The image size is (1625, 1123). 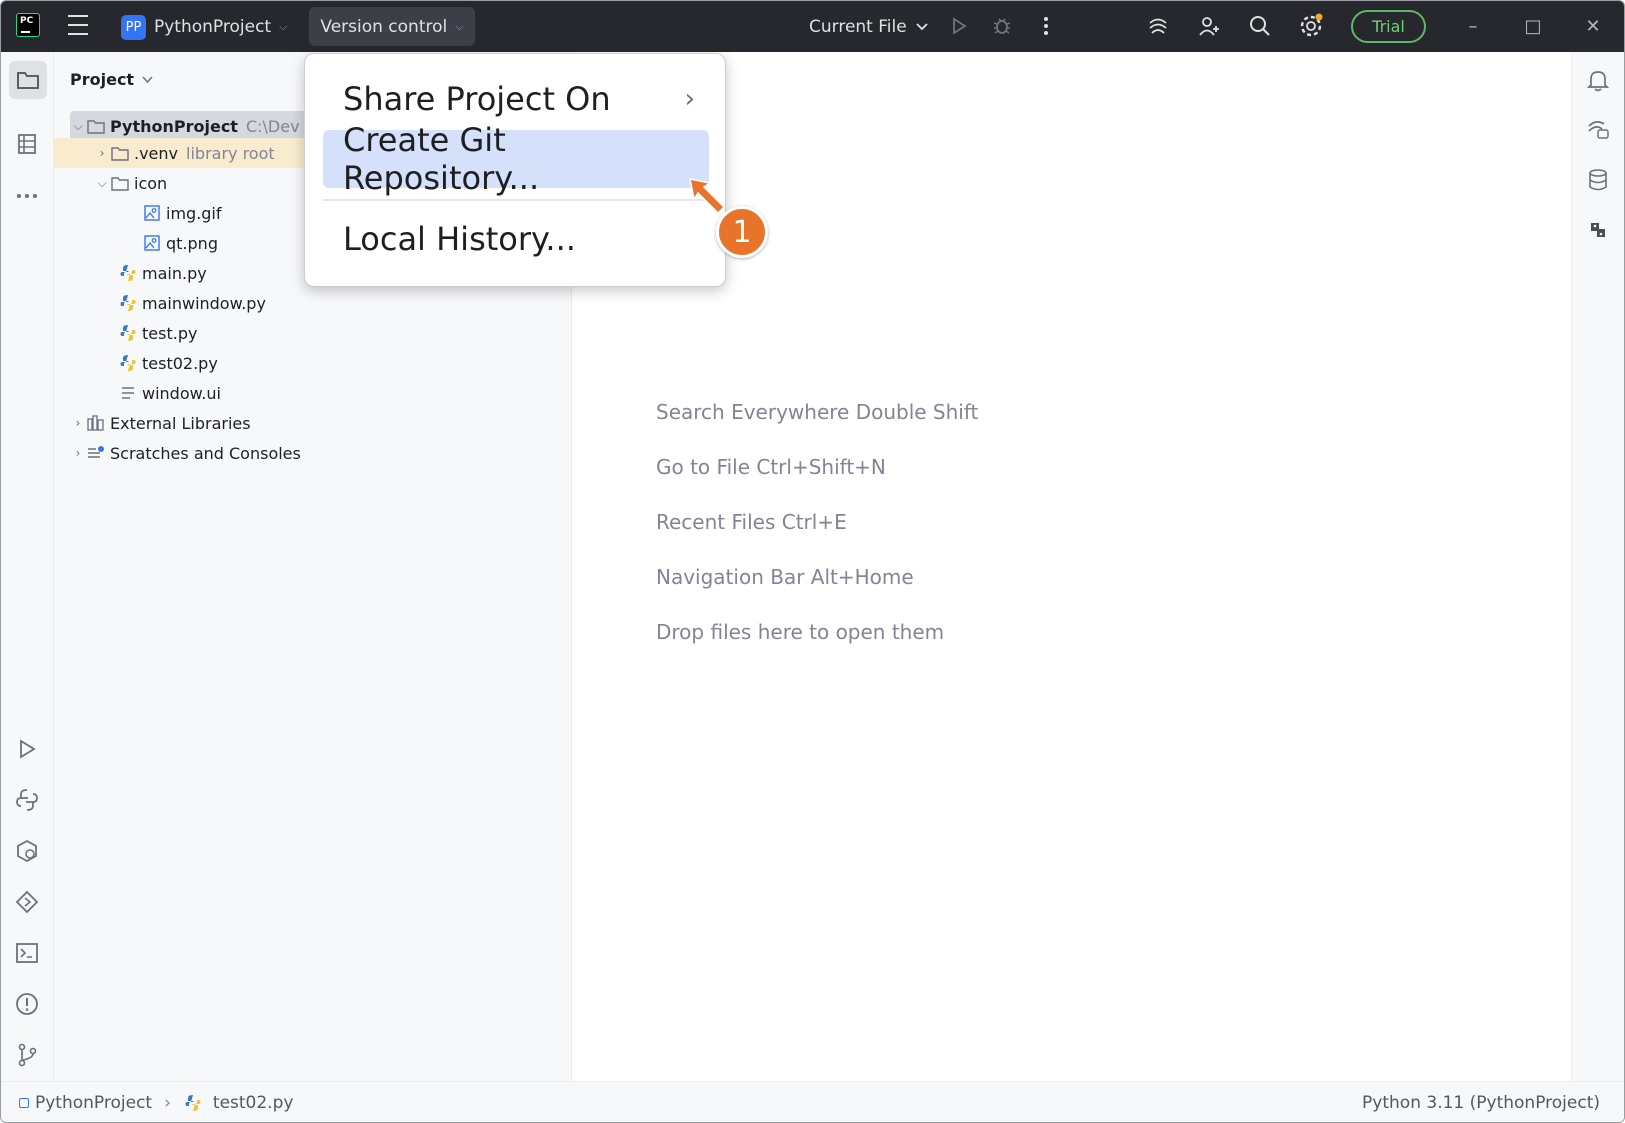 What do you see at coordinates (817, 412) in the screenshot?
I see `hint-search-everywhere: Search Everywhere Double Shift` at bounding box center [817, 412].